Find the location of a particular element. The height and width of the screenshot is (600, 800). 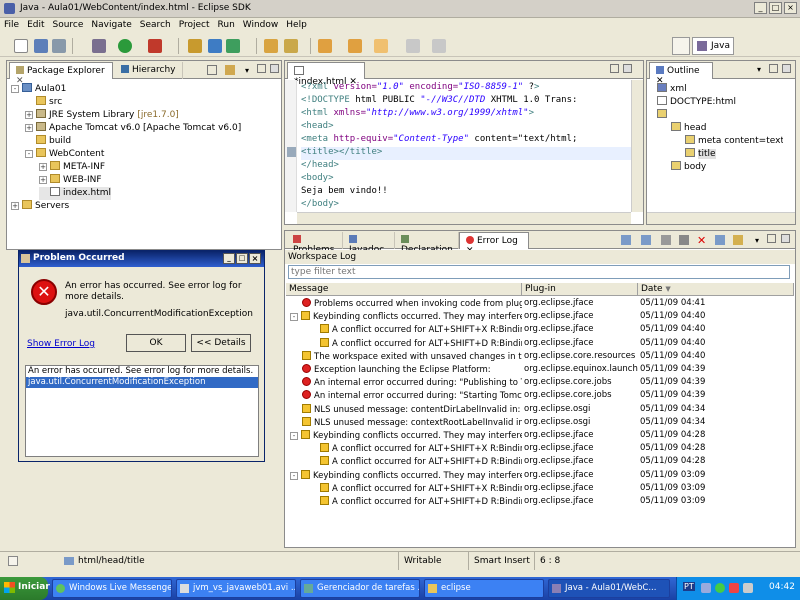

menu-file: File is located at coordinates (11, 24).